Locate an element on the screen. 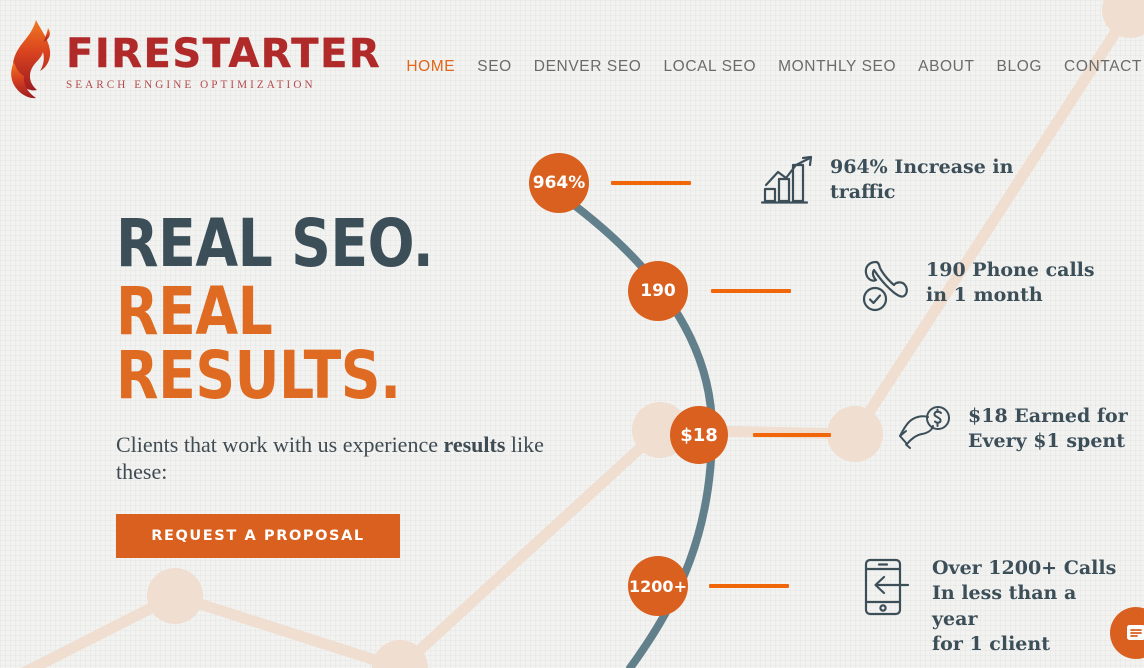 The height and width of the screenshot is (668, 1144). stat-badge-18-label: $18 is located at coordinates (699, 435).